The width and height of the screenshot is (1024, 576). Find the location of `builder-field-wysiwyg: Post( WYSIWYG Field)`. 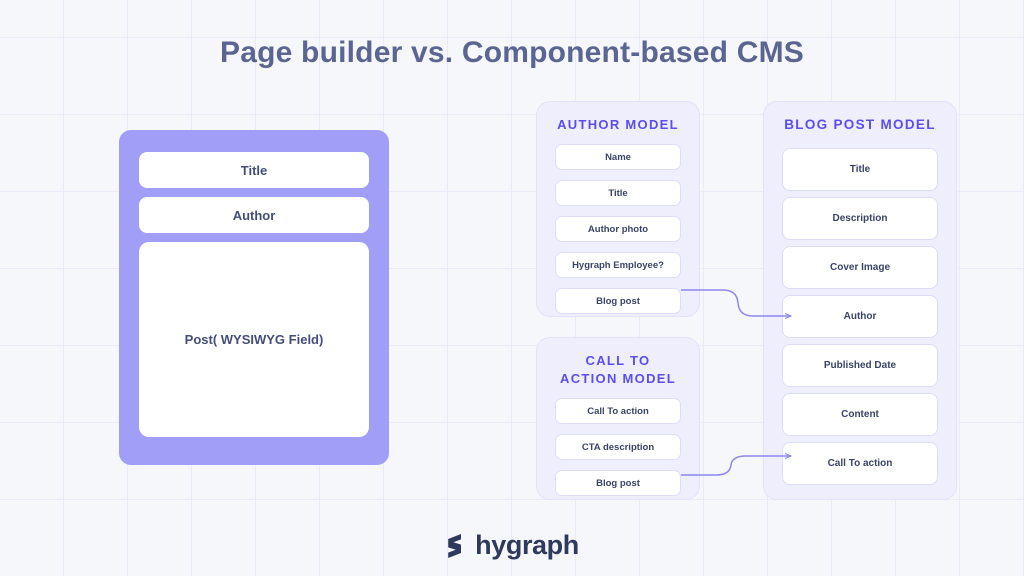

builder-field-wysiwyg: Post( WYSIWYG Field) is located at coordinates (254, 339).